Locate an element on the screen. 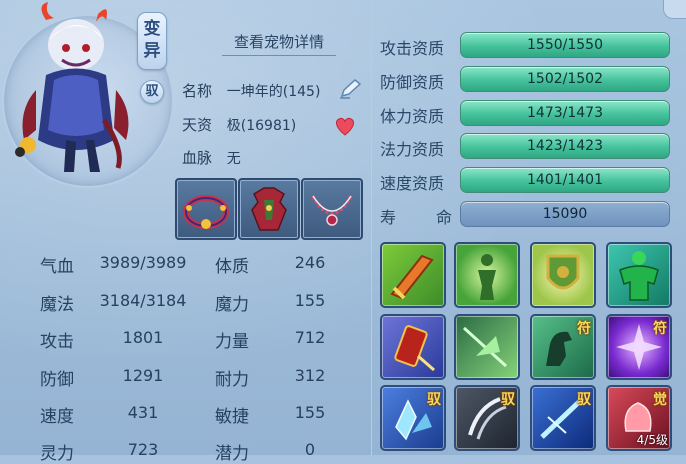 The height and width of the screenshot is (464, 686). stat-agility-label: 敏捷 is located at coordinates (232, 417).